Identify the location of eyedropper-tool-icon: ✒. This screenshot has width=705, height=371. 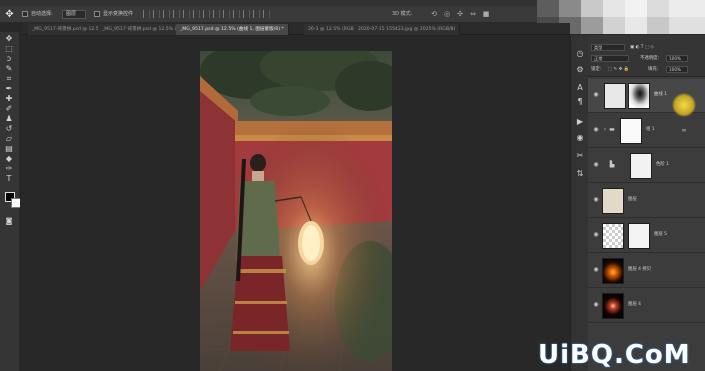
(9, 89).